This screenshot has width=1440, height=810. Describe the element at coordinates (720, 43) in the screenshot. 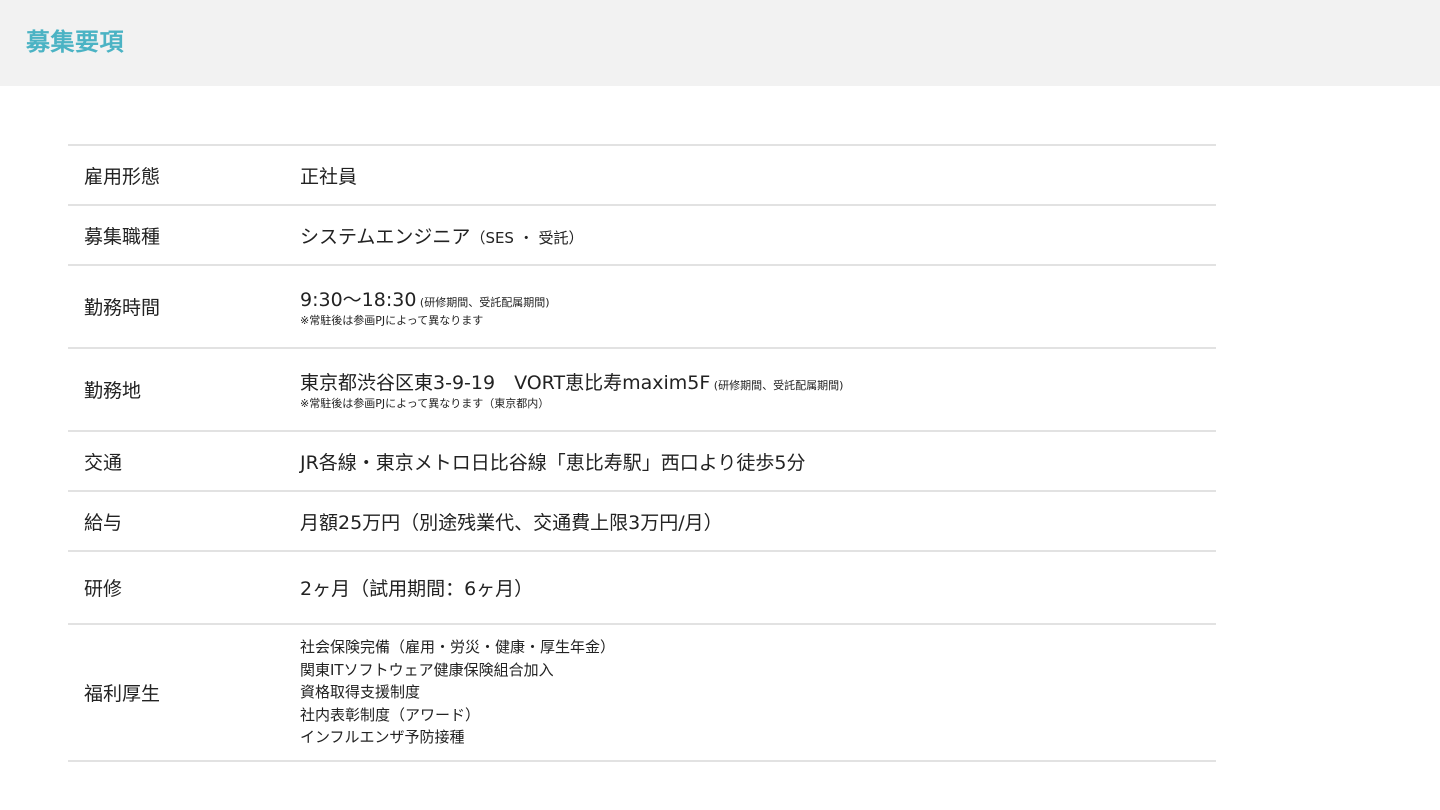

I see `page-header: 募集要項` at that location.